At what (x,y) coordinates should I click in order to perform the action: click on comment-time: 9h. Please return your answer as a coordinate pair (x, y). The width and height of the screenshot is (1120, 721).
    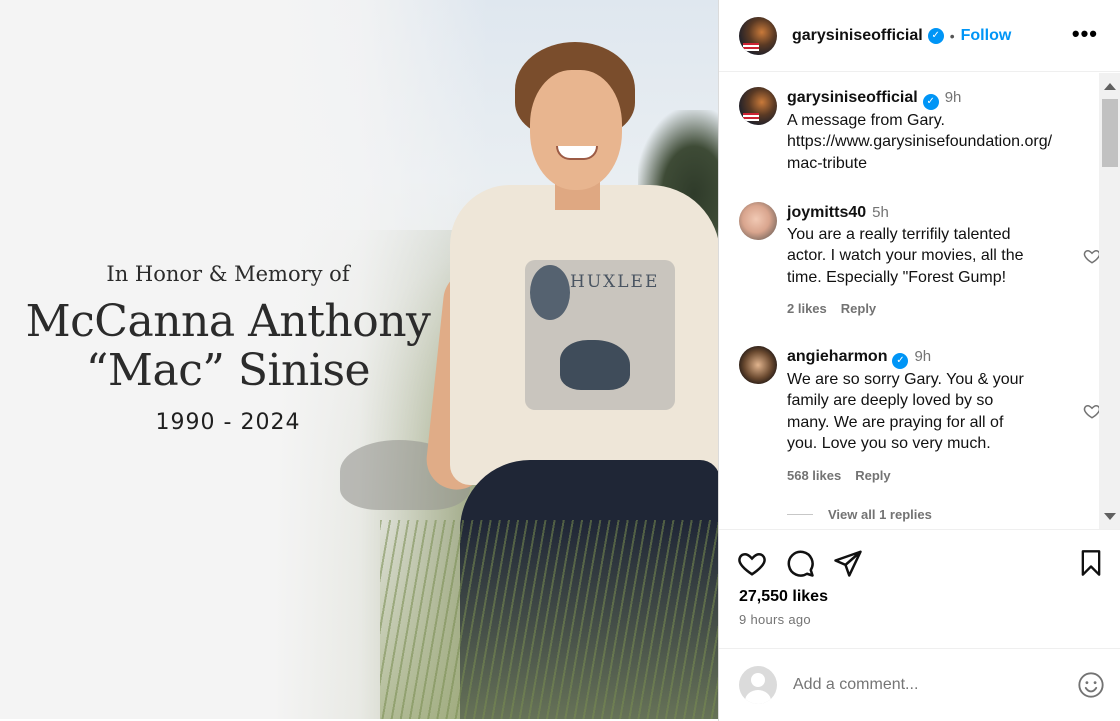
    Looking at the image, I should click on (922, 356).